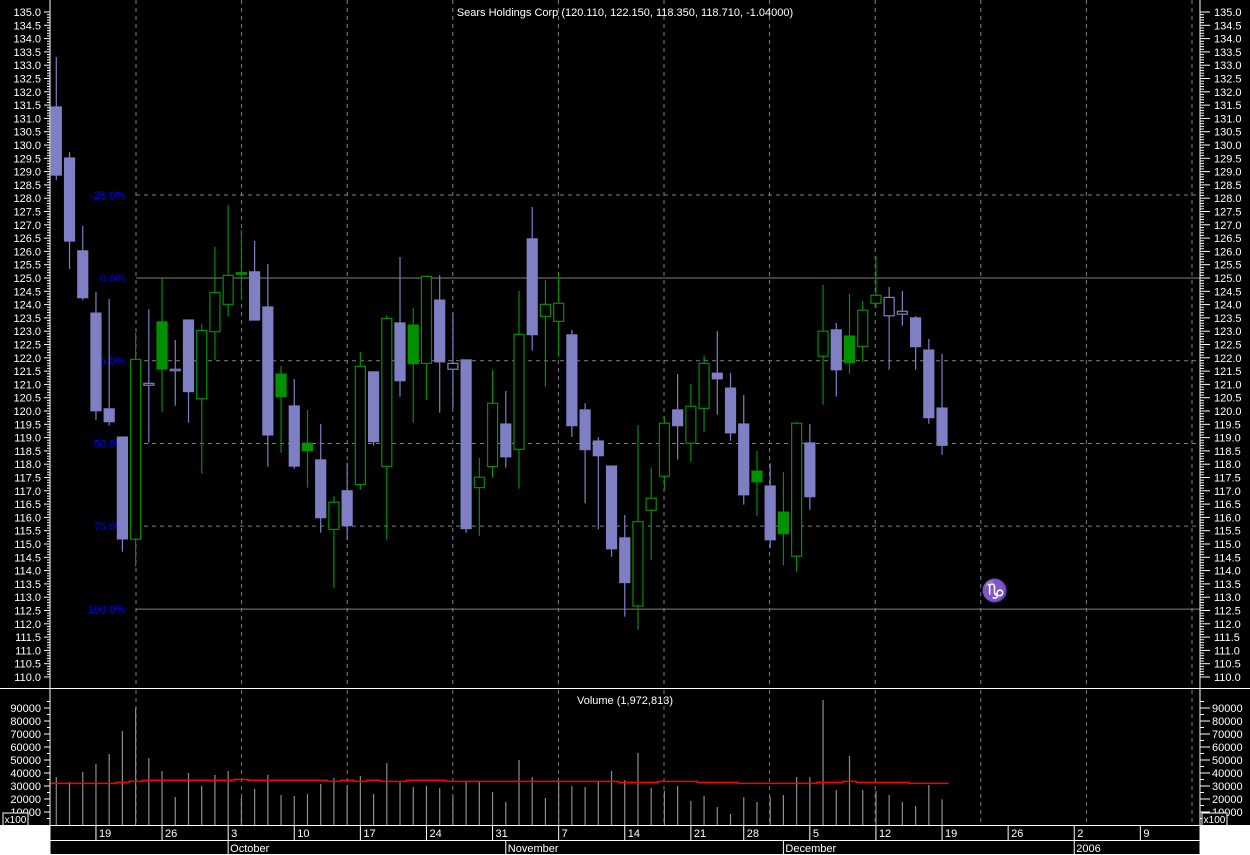 Image resolution: width=1250 pixels, height=855 pixels. Describe the element at coordinates (27, 119) in the screenshot. I see `left-price-label: 131.0` at that location.